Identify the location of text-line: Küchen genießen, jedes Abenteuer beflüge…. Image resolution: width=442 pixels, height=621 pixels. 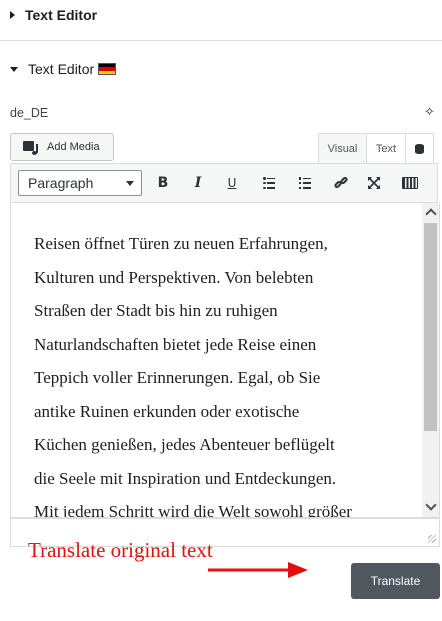
(184, 444).